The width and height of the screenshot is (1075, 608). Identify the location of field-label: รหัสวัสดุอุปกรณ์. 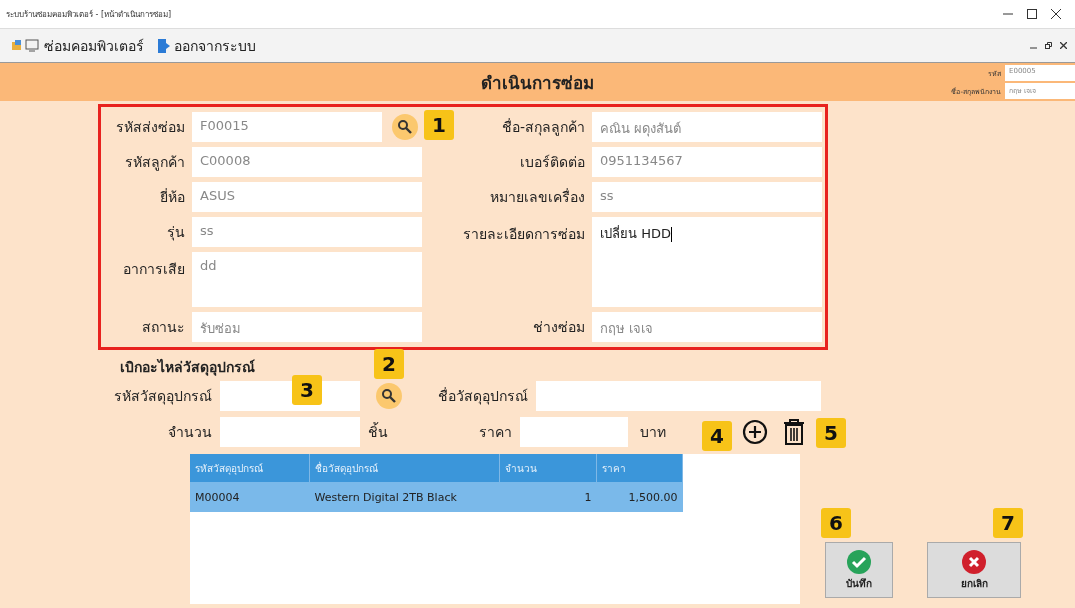
(162, 397).